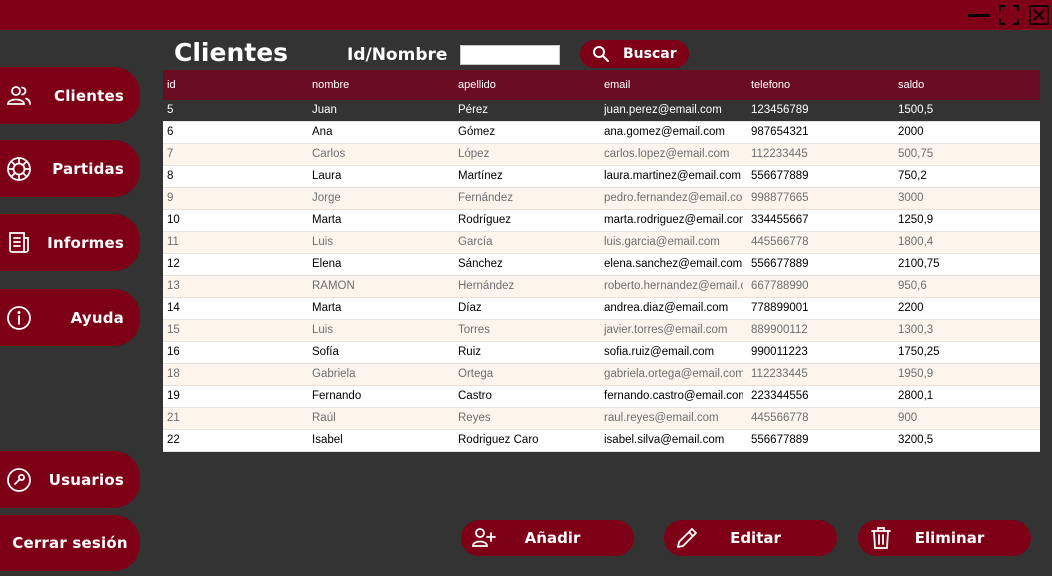 This screenshot has height=576, width=1052. What do you see at coordinates (916, 330) in the screenshot?
I see `table-cell-saldo: 1300,3` at bounding box center [916, 330].